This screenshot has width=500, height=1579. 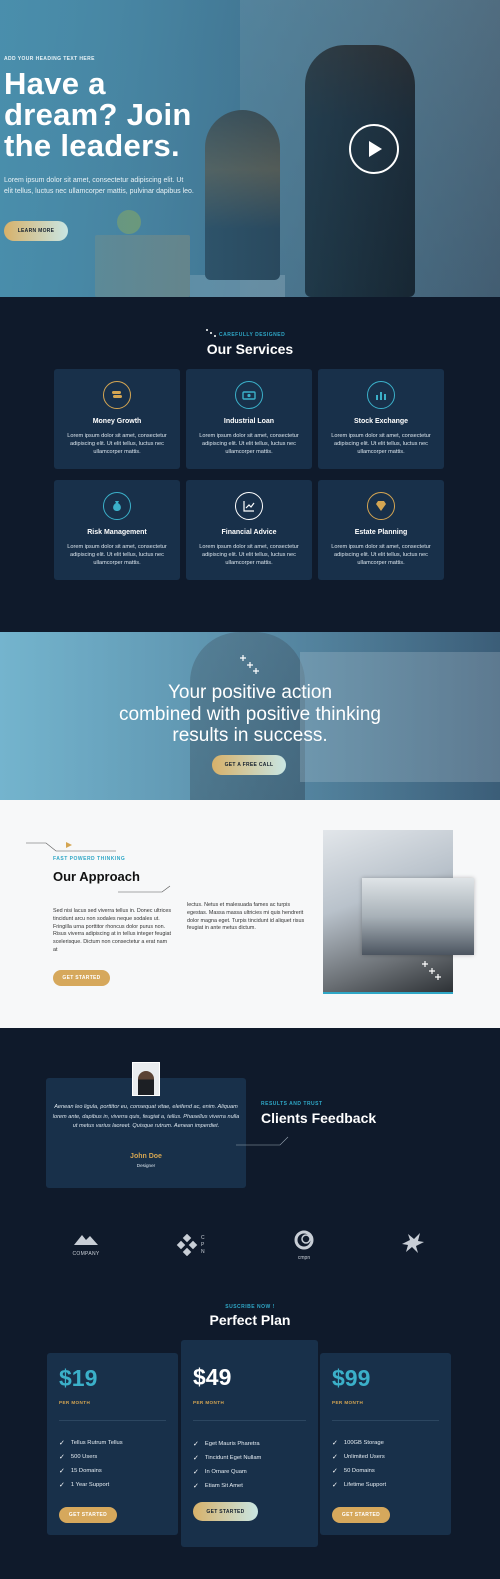 I want to click on plan-feature: ✓ 100GB Storage, so click(x=358, y=1443).